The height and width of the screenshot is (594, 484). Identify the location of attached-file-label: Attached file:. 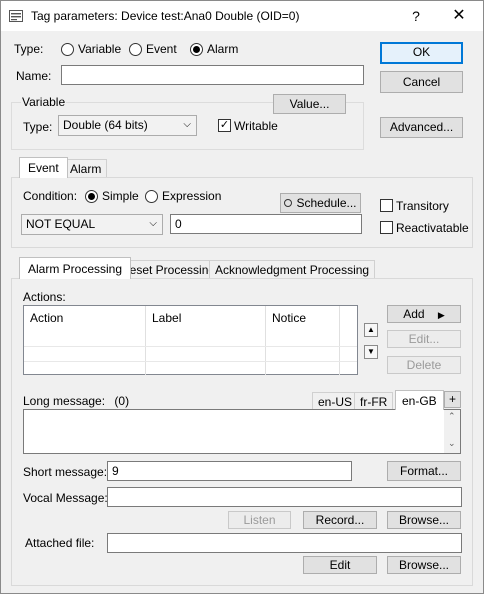
(60, 543).